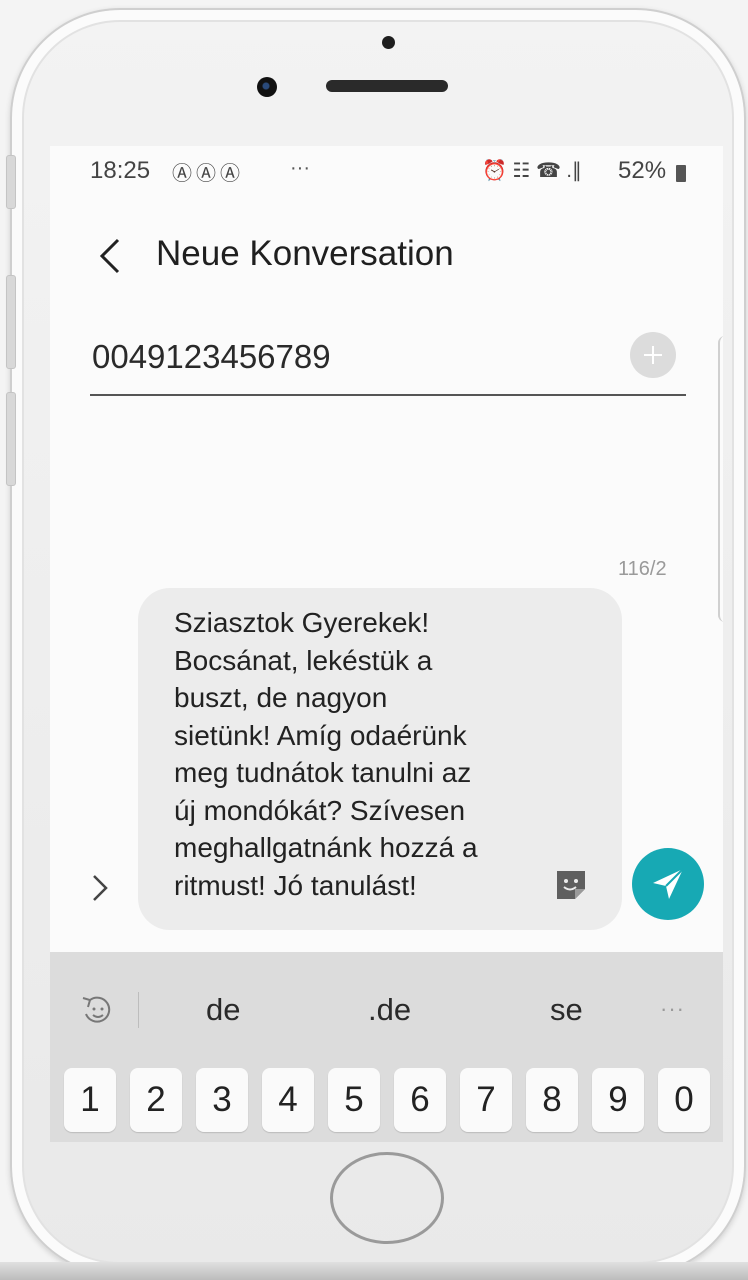  What do you see at coordinates (374, 1271) in the screenshot?
I see `bottom-edge` at bounding box center [374, 1271].